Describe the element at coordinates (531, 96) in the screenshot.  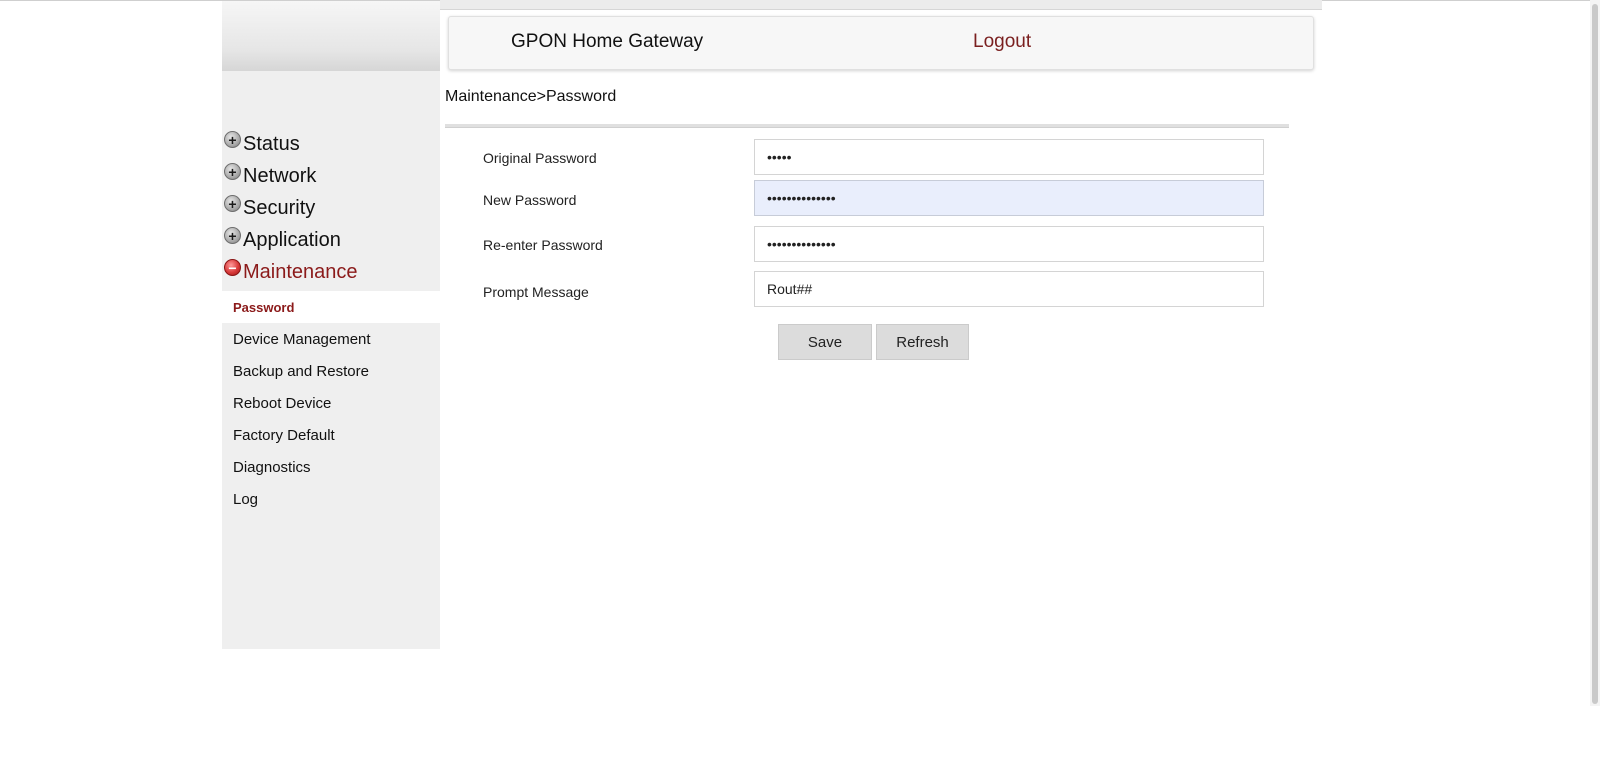
I see `breadcrumb: Maintenance>Password` at that location.